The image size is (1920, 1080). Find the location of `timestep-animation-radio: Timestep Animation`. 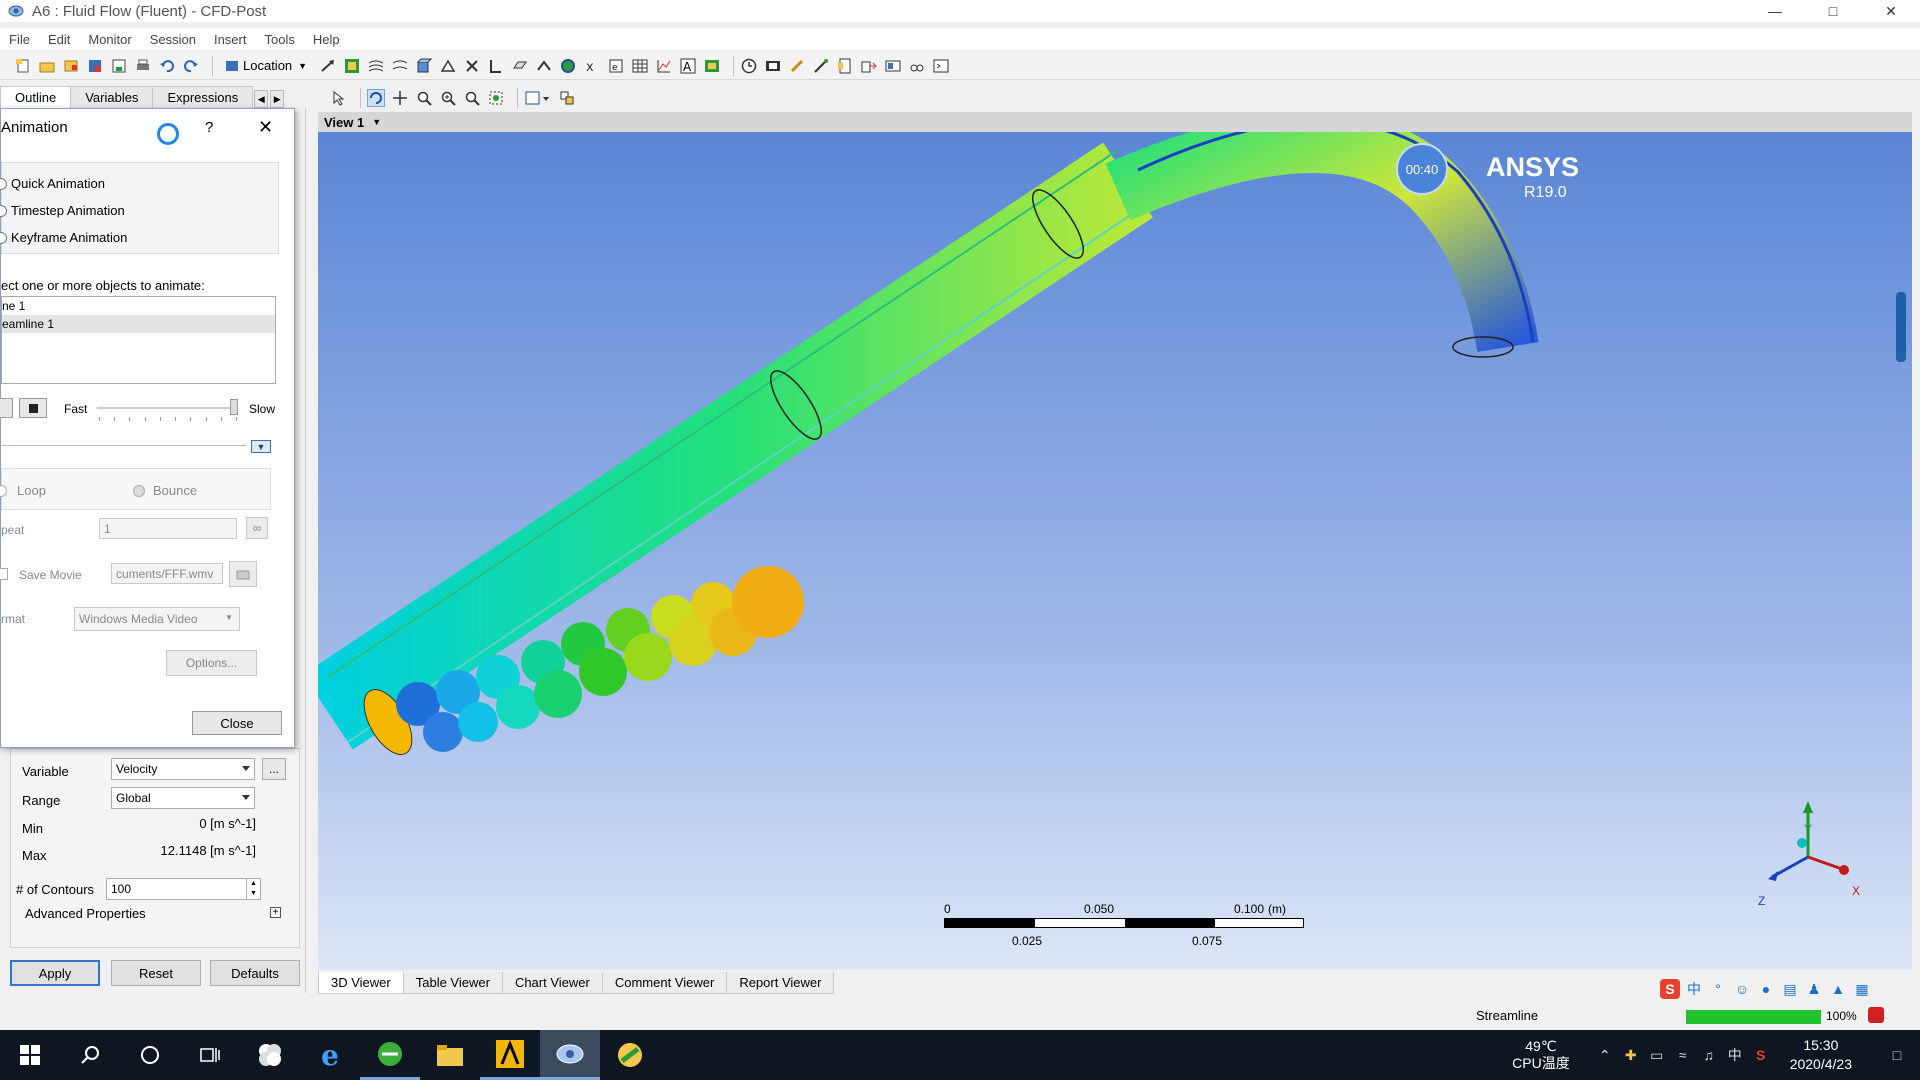

timestep-animation-radio: Timestep Animation is located at coordinates (62, 210).